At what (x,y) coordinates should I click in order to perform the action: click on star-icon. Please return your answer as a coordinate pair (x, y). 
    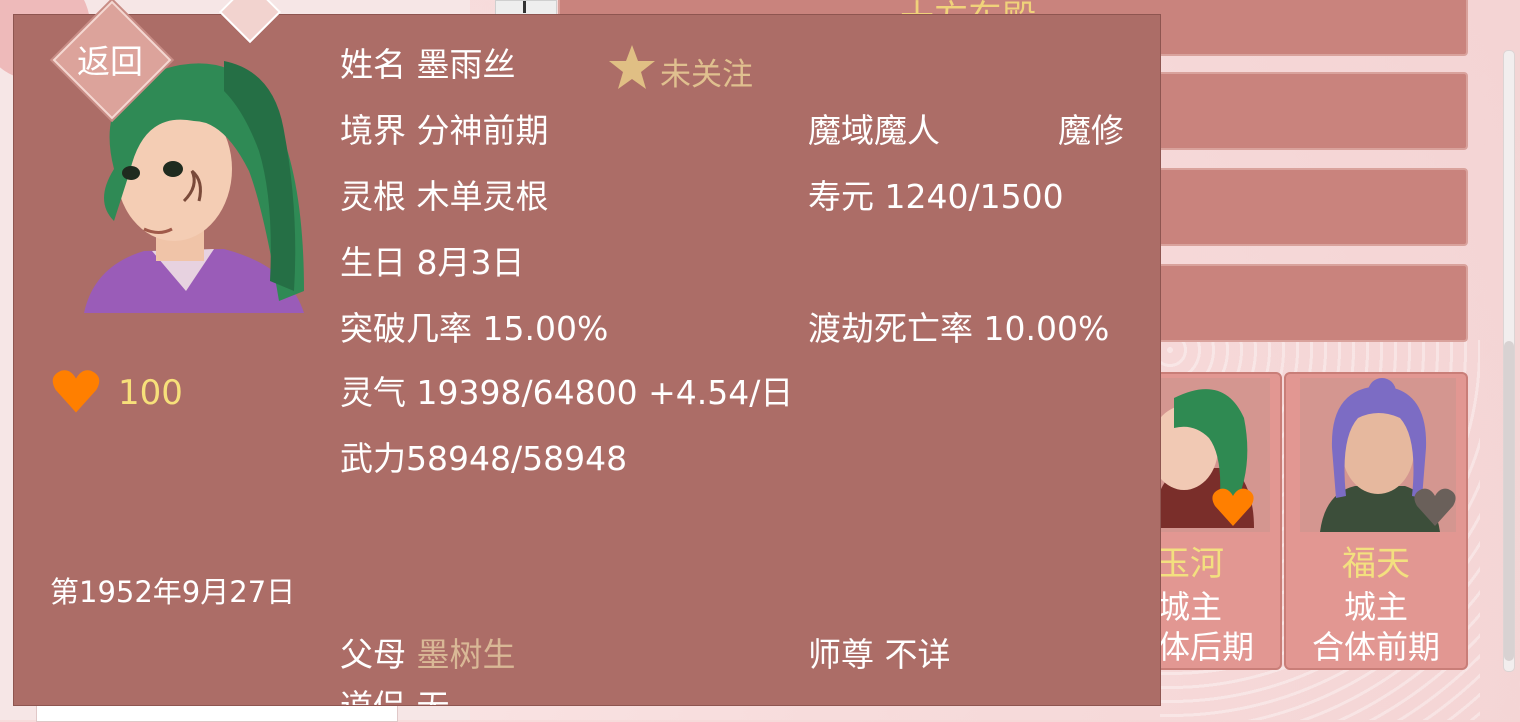
    Looking at the image, I should click on (632, 67).